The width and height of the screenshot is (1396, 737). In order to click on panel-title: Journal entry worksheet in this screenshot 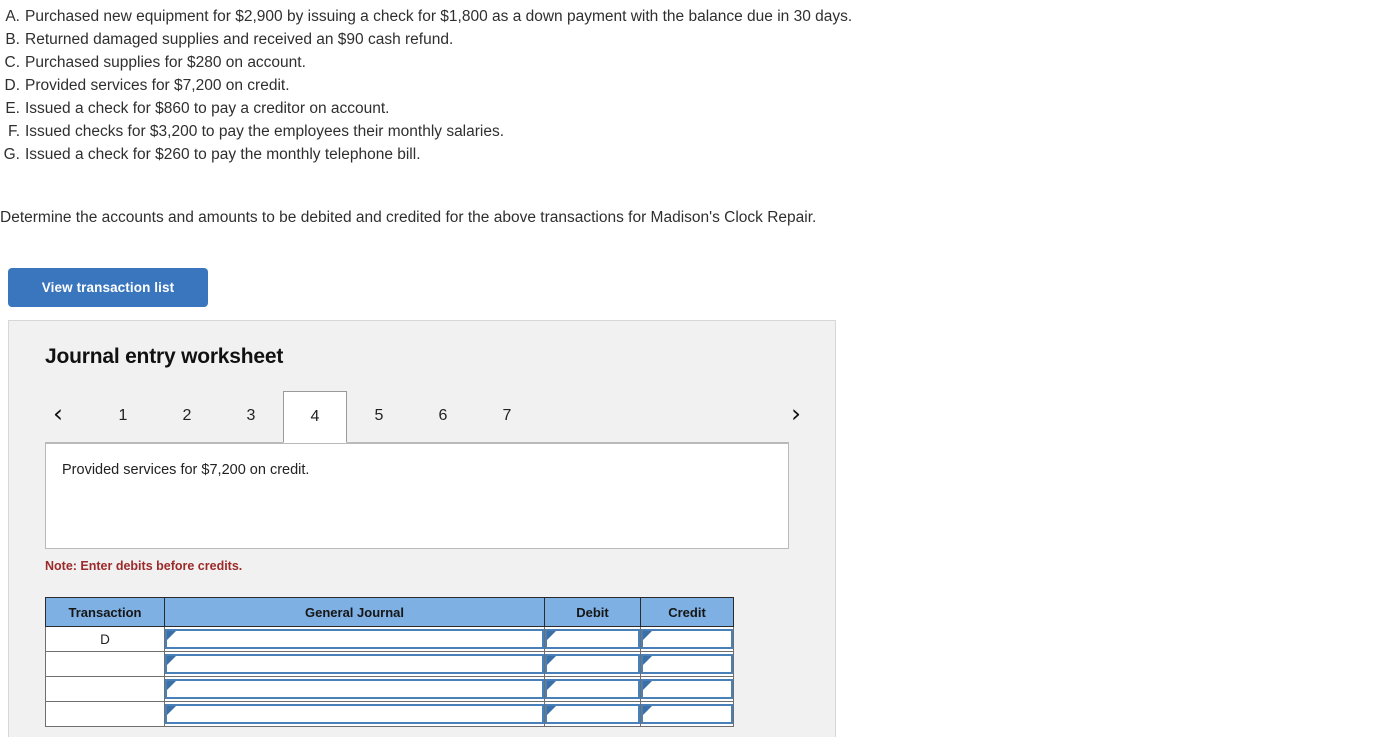, I will do `click(164, 356)`.